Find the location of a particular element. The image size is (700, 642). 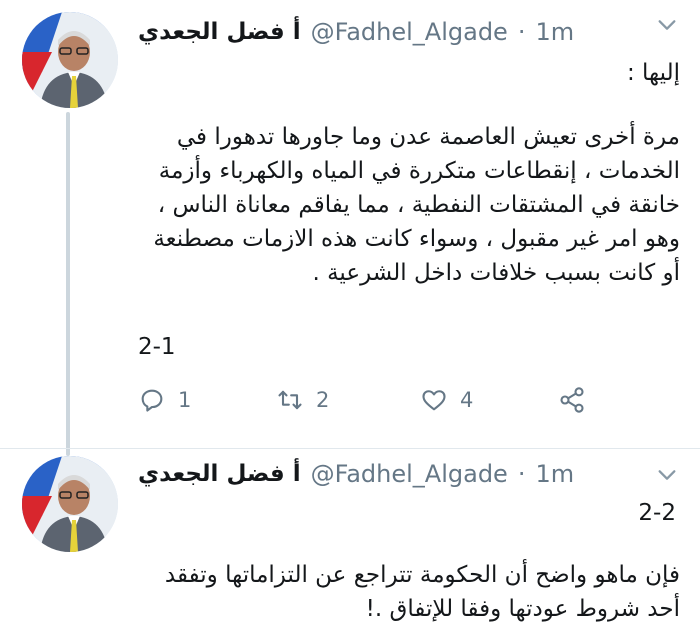

thread-counter: 2-1 is located at coordinates (157, 347).